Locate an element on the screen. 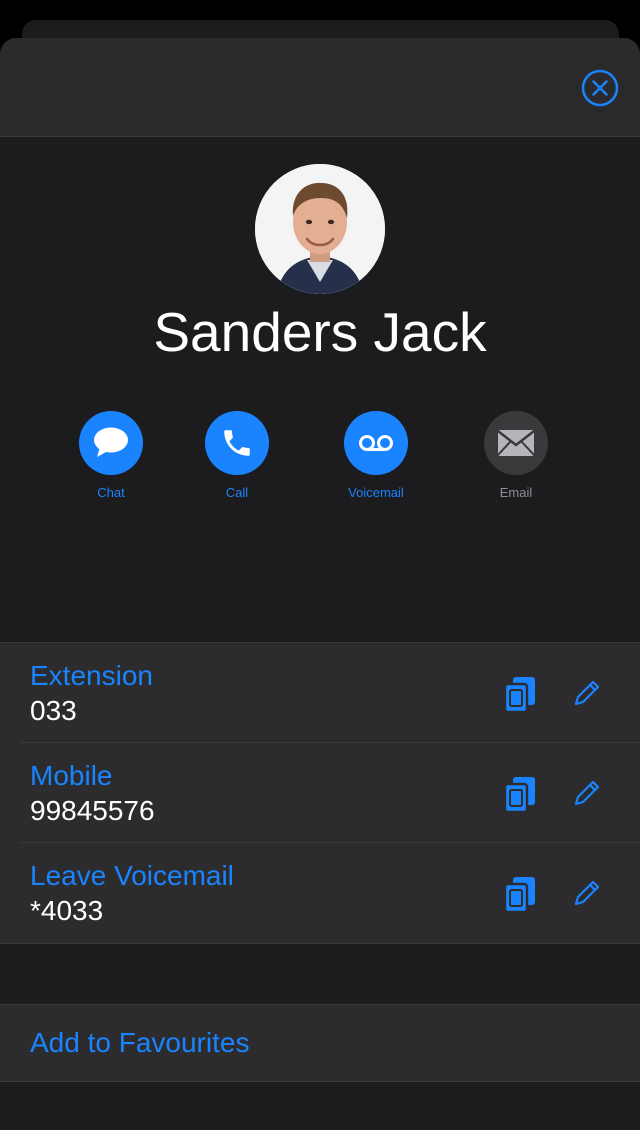 Image resolution: width=640 pixels, height=1130 pixels. detail-value: 033 is located at coordinates (53, 710).